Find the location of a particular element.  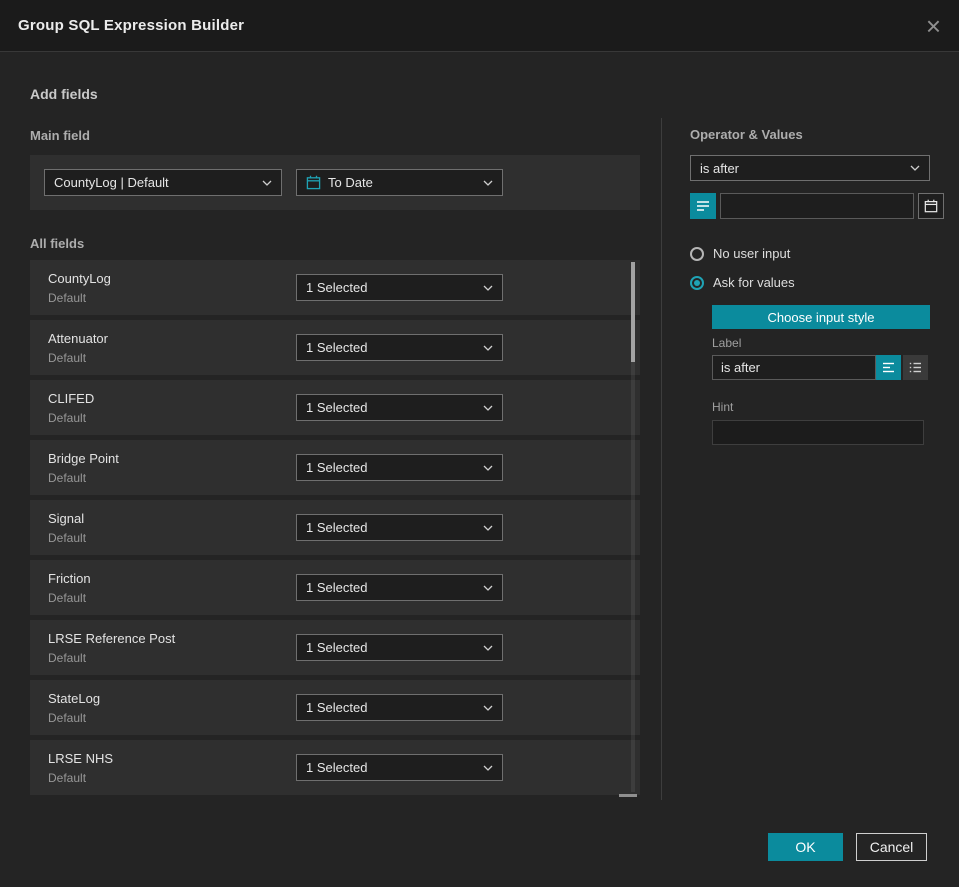

radio-ask-for-values: Ask for values is located at coordinates (742, 282).